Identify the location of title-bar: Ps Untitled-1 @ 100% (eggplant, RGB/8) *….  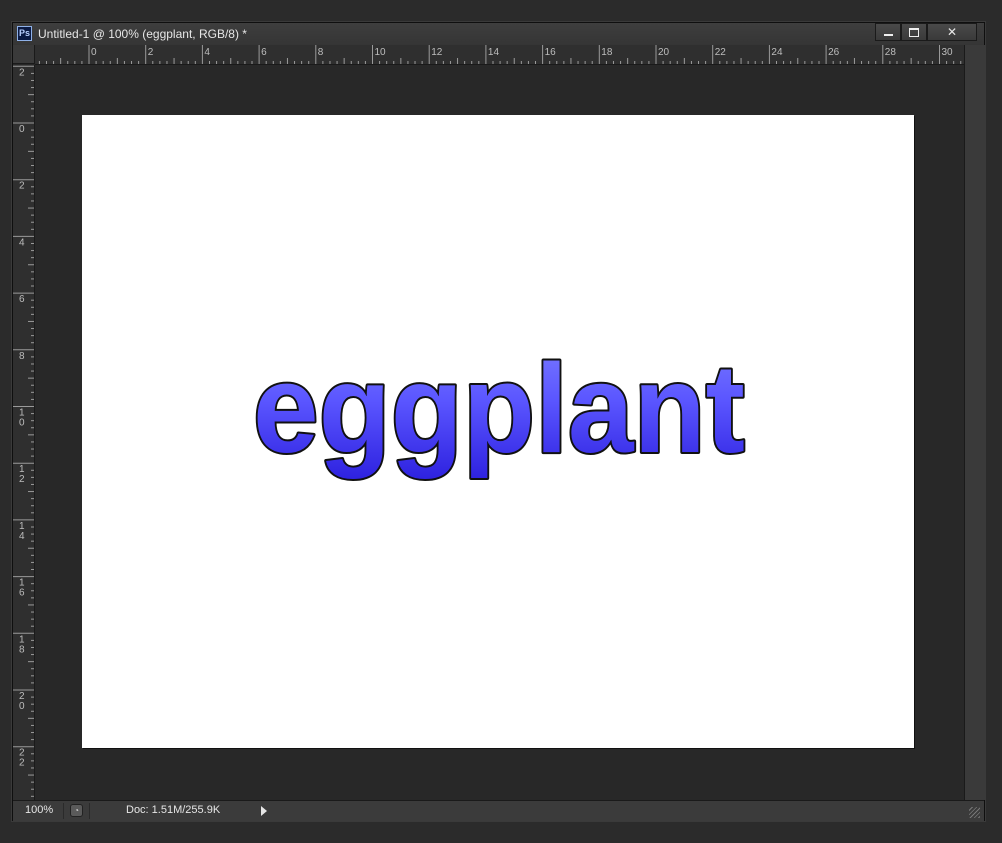
(498, 34).